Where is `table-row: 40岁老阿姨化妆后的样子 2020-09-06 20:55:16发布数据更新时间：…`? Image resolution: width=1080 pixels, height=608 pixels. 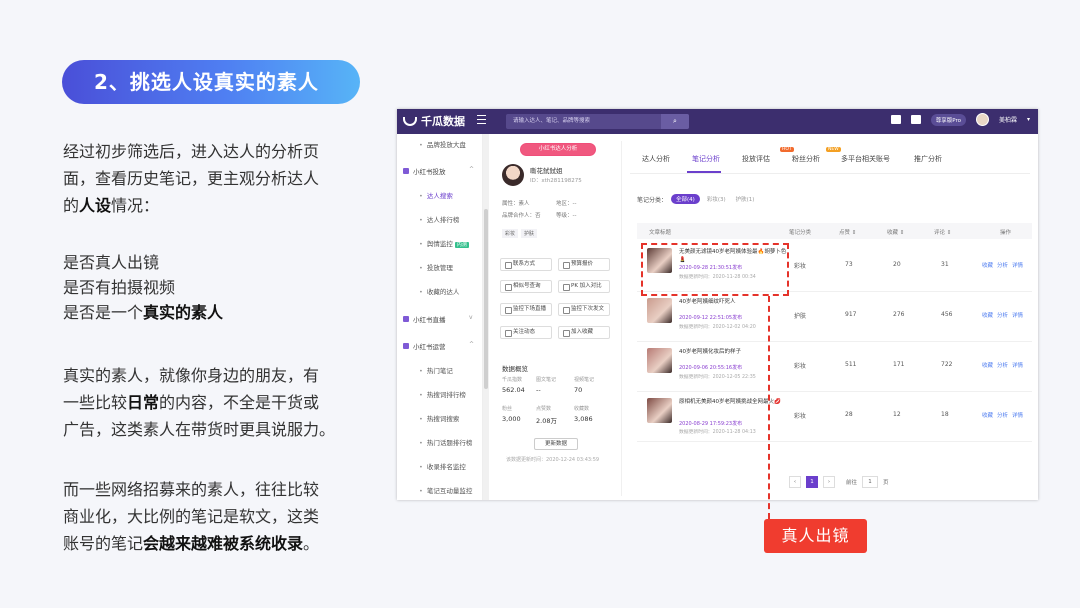
table-row: 40岁老阿姨化妆后的样子 2020-09-06 20:55:16发布数据更新时间：… is located at coordinates (834, 366).